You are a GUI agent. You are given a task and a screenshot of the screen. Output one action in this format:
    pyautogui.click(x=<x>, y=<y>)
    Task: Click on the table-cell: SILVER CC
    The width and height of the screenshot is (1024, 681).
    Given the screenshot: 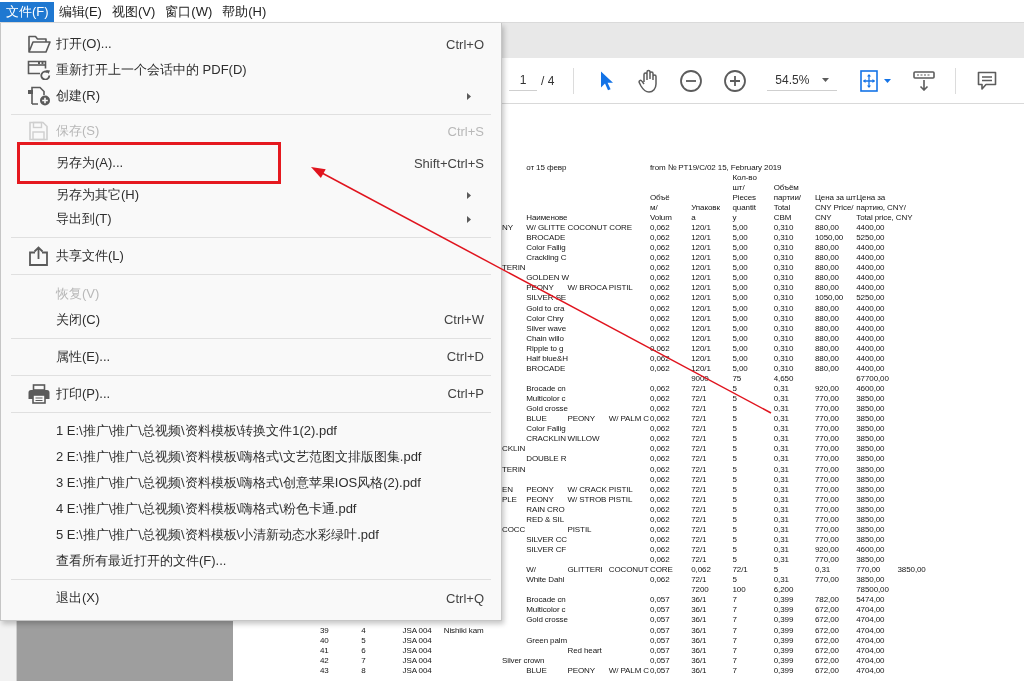 What is the action you would take?
    pyautogui.click(x=546, y=539)
    